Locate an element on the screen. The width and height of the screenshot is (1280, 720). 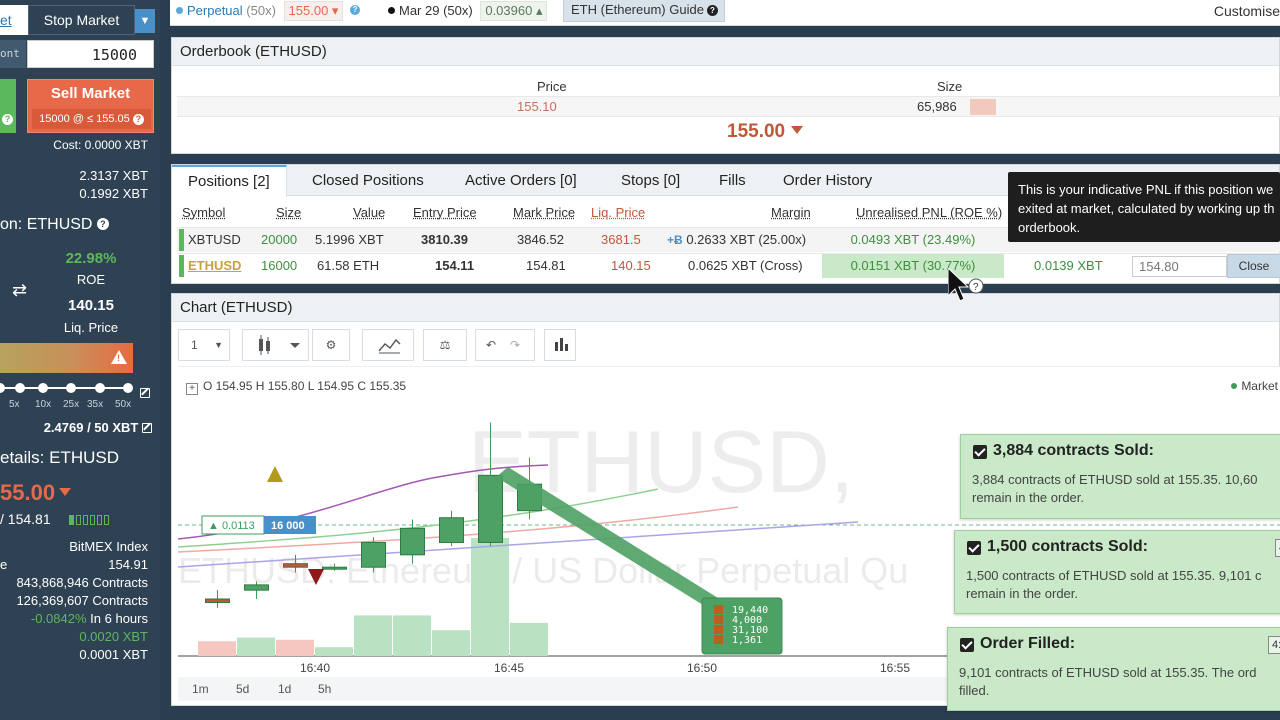
details-row: 126,369,607 Contracts is located at coordinates (74, 602).